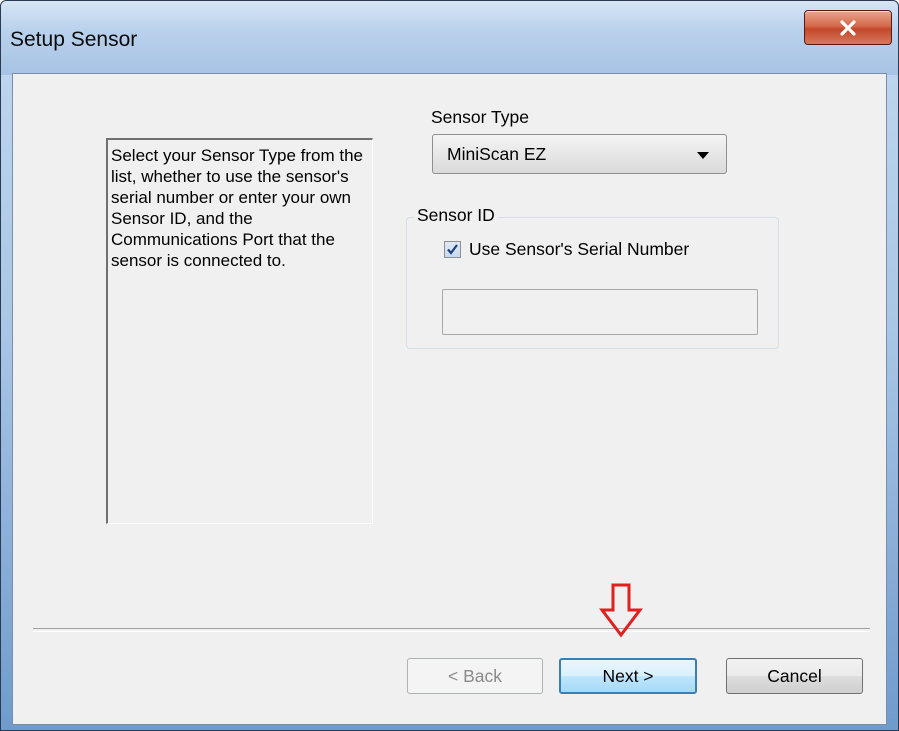 This screenshot has width=899, height=731. I want to click on sensor-id-group: Sensor ID Use Sensor's Serial Number, so click(592, 277).